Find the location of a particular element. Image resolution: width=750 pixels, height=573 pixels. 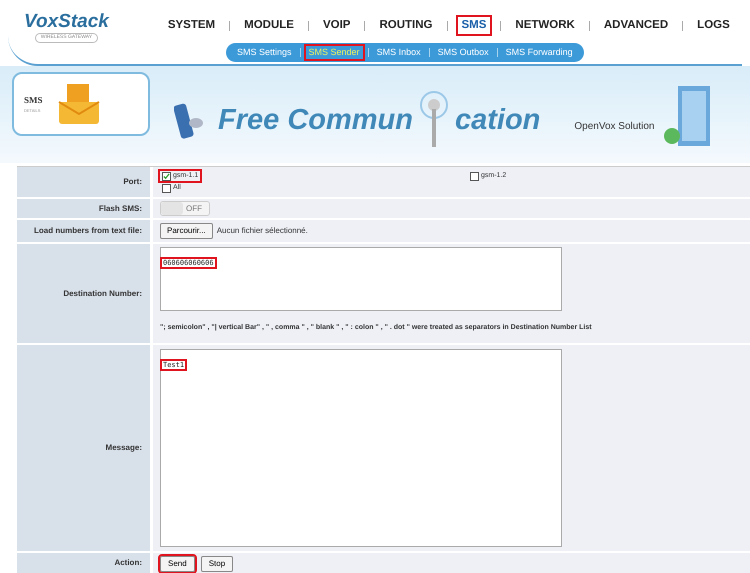

field-label: Port: is located at coordinates (132, 182).